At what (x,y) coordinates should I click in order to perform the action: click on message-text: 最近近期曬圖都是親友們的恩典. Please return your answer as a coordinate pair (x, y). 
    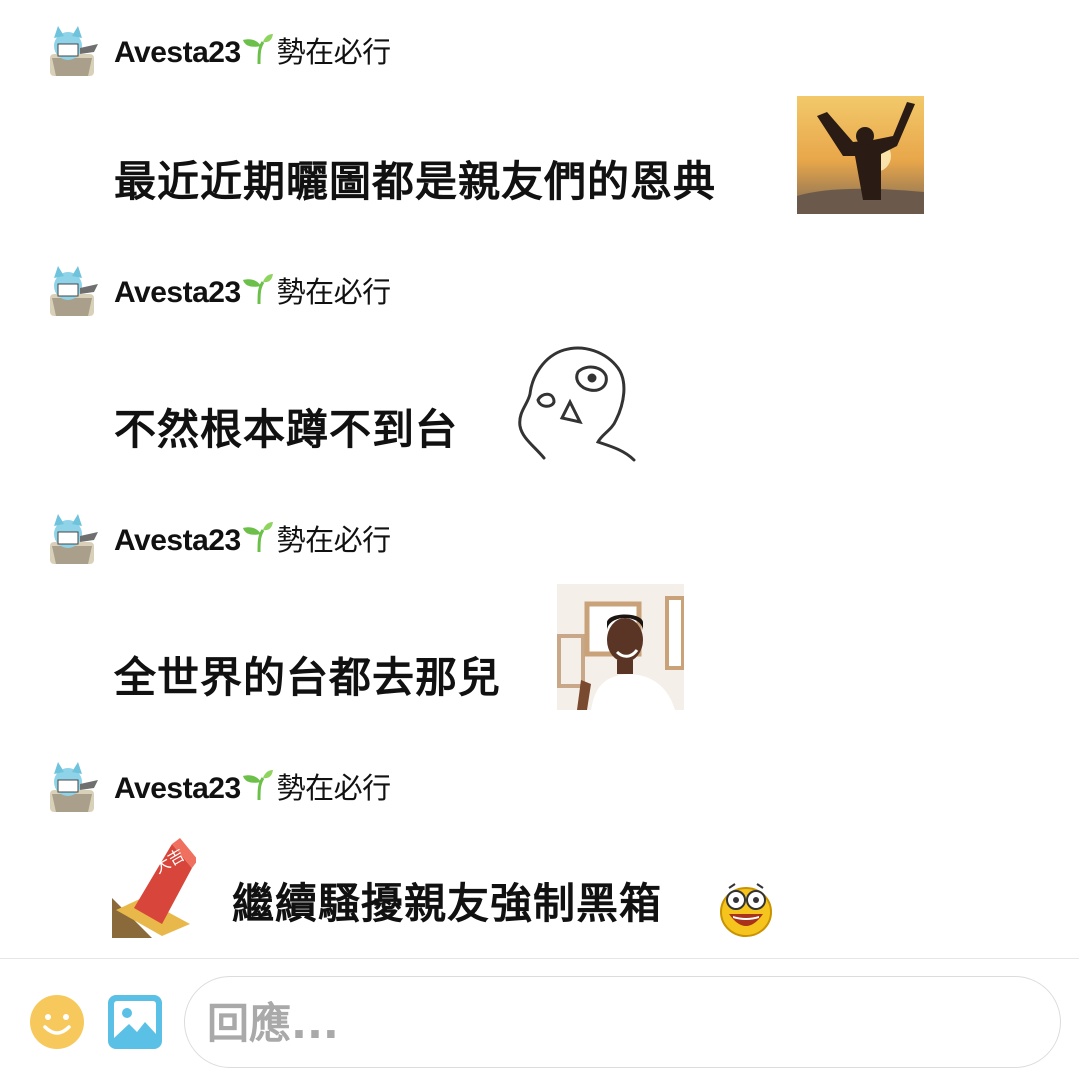
    Looking at the image, I should click on (415, 181).